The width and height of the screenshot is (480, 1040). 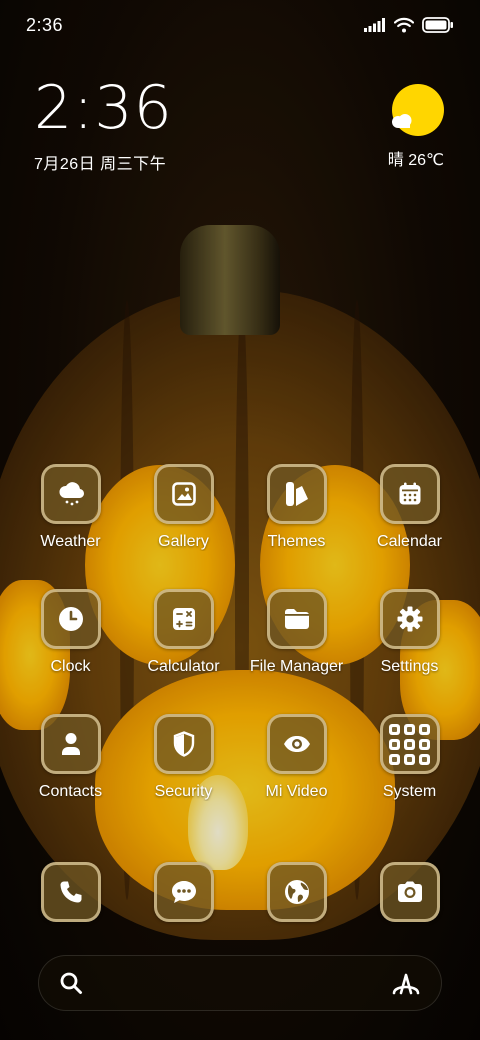 I want to click on calendar-icon, so click(x=409, y=493).